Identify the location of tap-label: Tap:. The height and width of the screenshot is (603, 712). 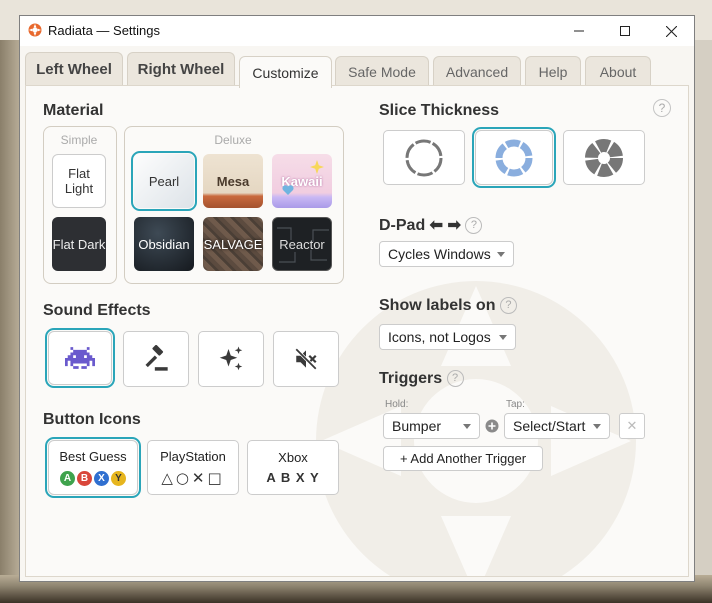
(515, 404).